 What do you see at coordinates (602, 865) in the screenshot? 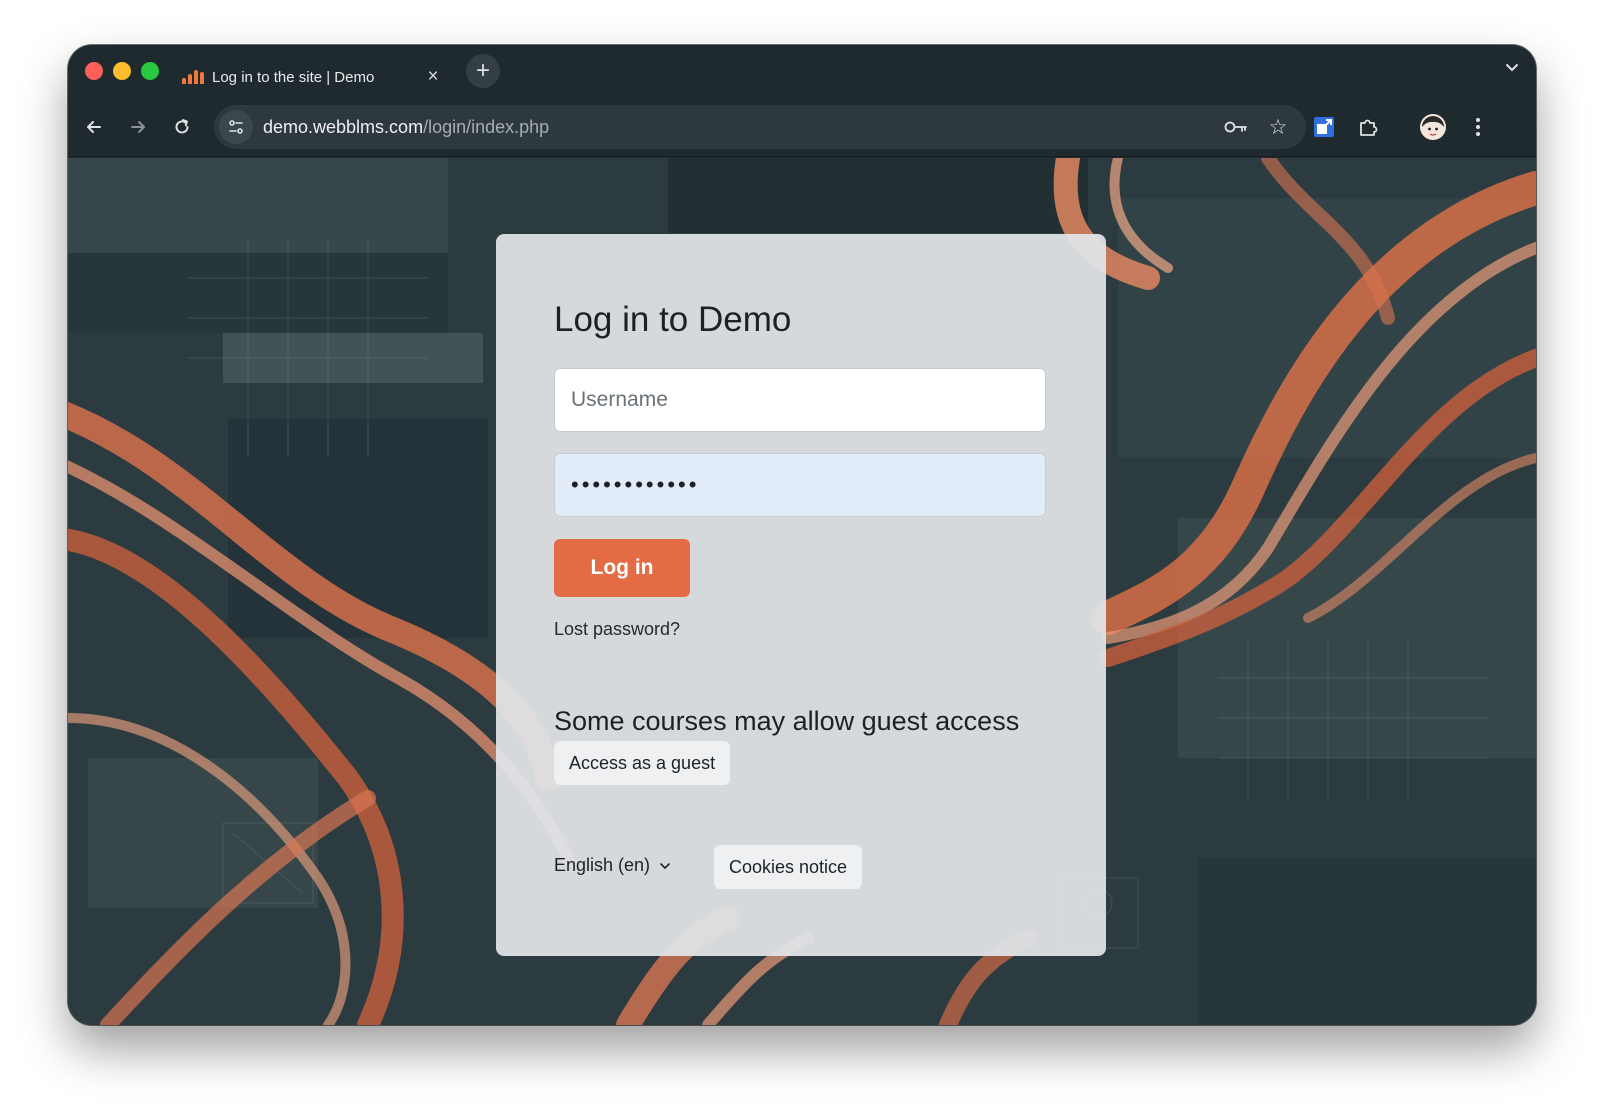
I see `language-label: English (en)` at bounding box center [602, 865].